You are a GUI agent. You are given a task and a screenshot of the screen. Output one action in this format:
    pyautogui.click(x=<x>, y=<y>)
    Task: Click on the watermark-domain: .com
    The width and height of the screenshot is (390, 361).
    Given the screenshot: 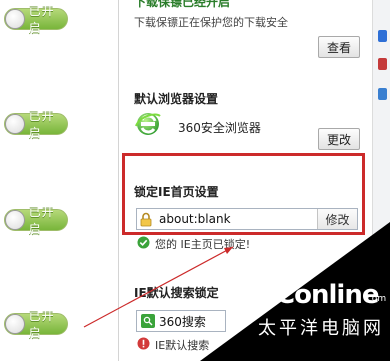 What is the action you would take?
    pyautogui.click(x=375, y=299)
    